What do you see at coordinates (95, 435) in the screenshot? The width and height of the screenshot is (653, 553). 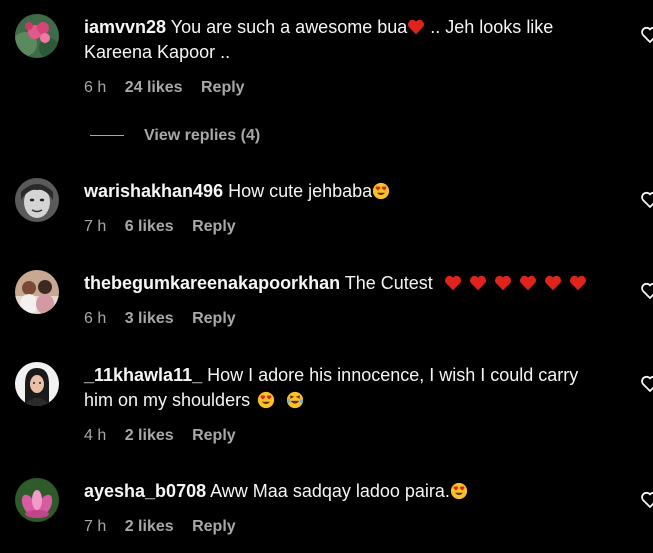 I see `comment-time: 4 h` at bounding box center [95, 435].